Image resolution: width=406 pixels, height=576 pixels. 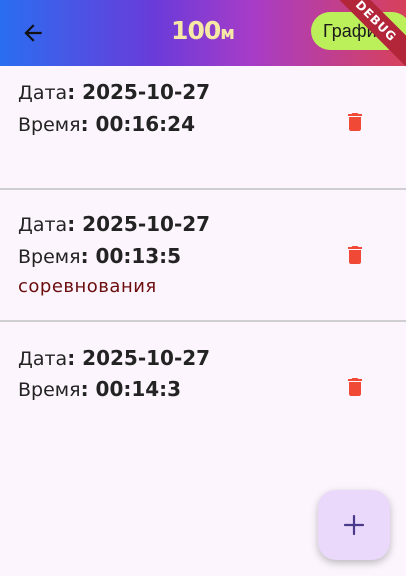 What do you see at coordinates (87, 286) in the screenshot?
I see `record-note: соревнования` at bounding box center [87, 286].